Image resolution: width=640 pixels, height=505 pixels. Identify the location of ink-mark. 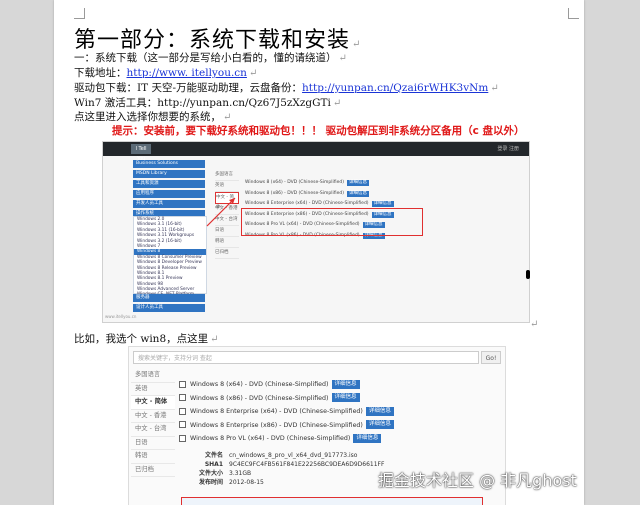
(528, 274).